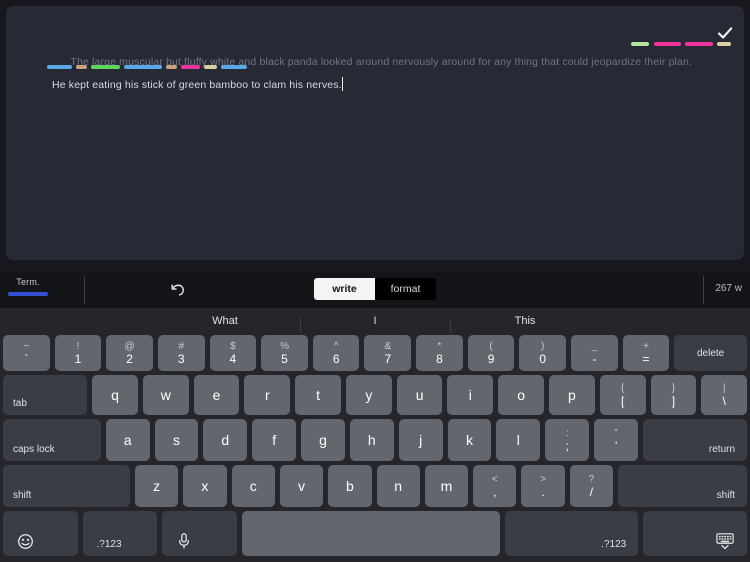  What do you see at coordinates (301, 486) in the screenshot?
I see `key-v: v` at bounding box center [301, 486].